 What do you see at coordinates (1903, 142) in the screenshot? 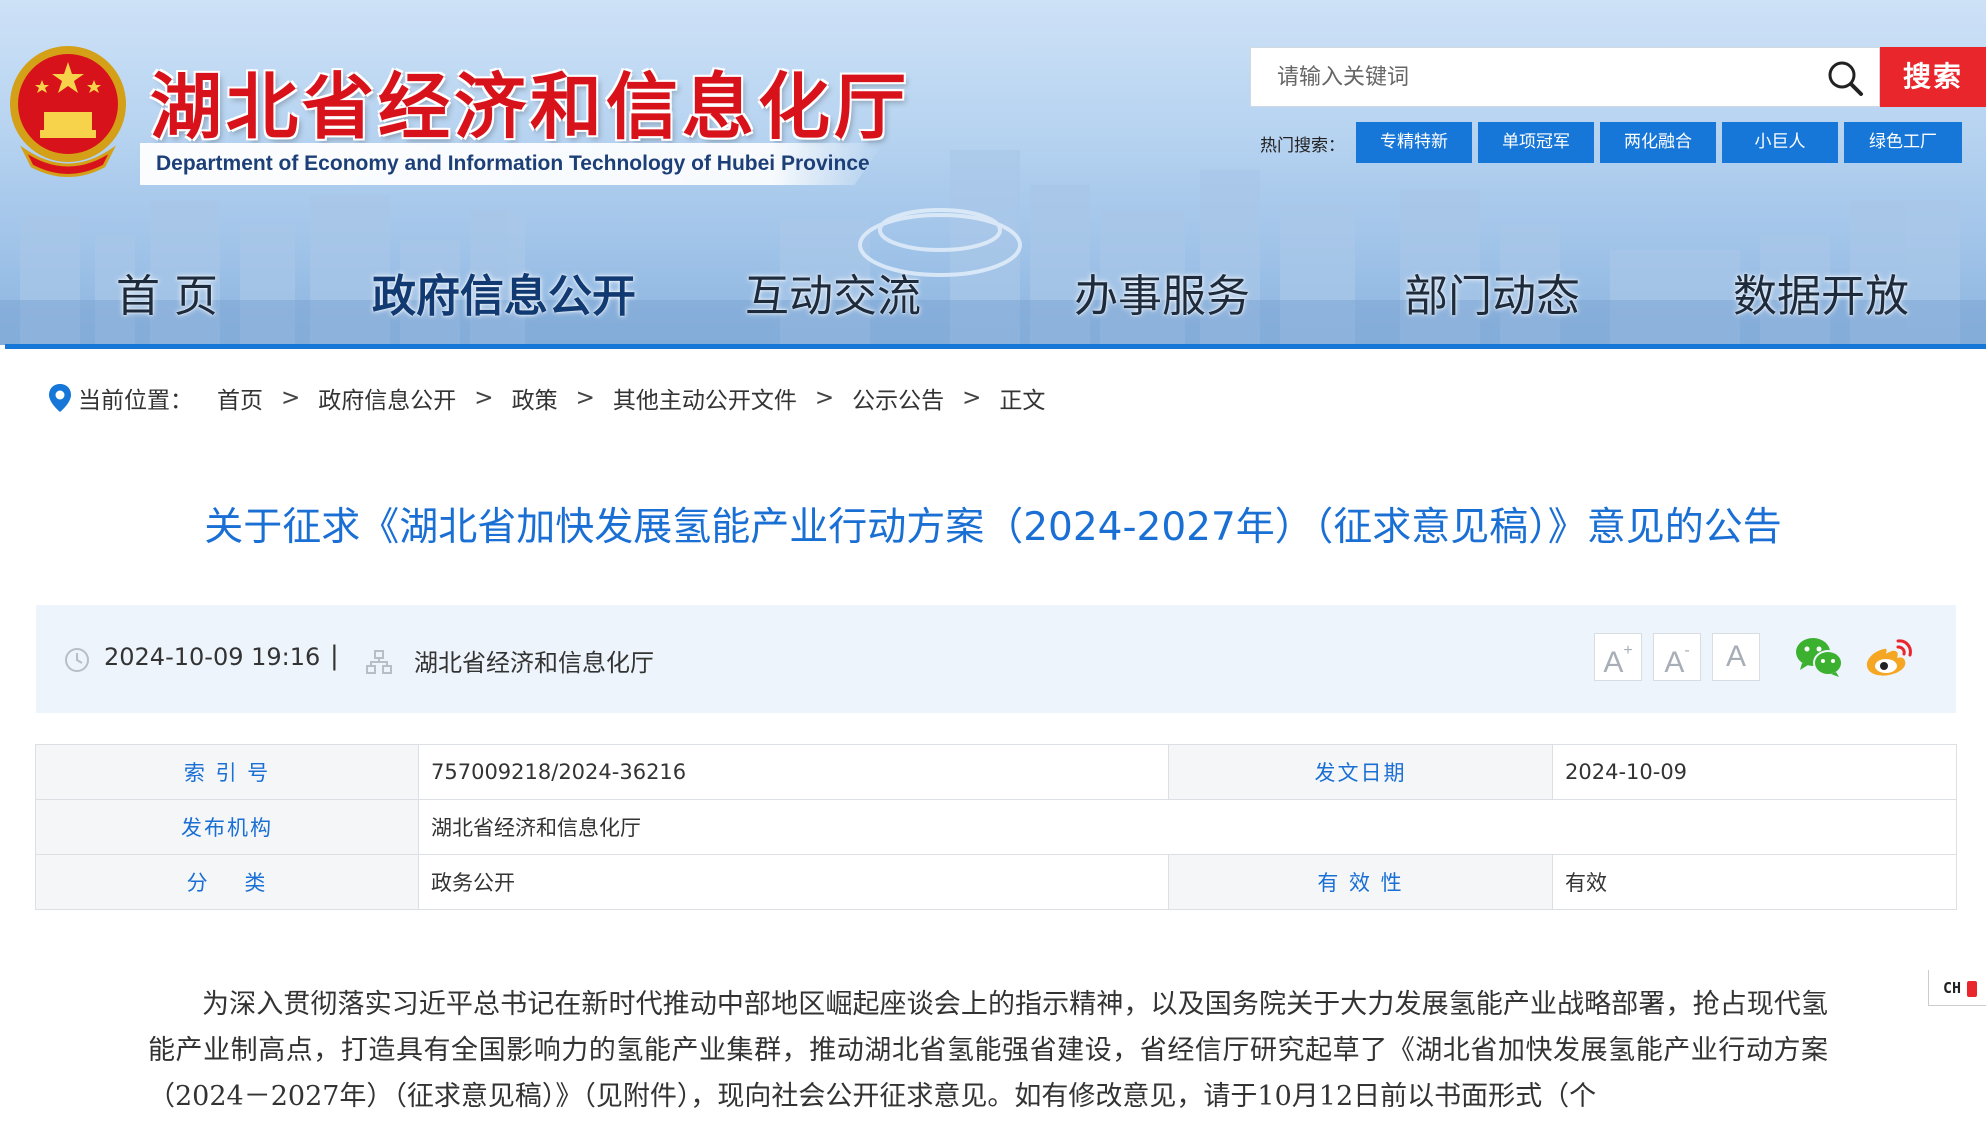
I see `hot-tag: 绿色工厂` at bounding box center [1903, 142].